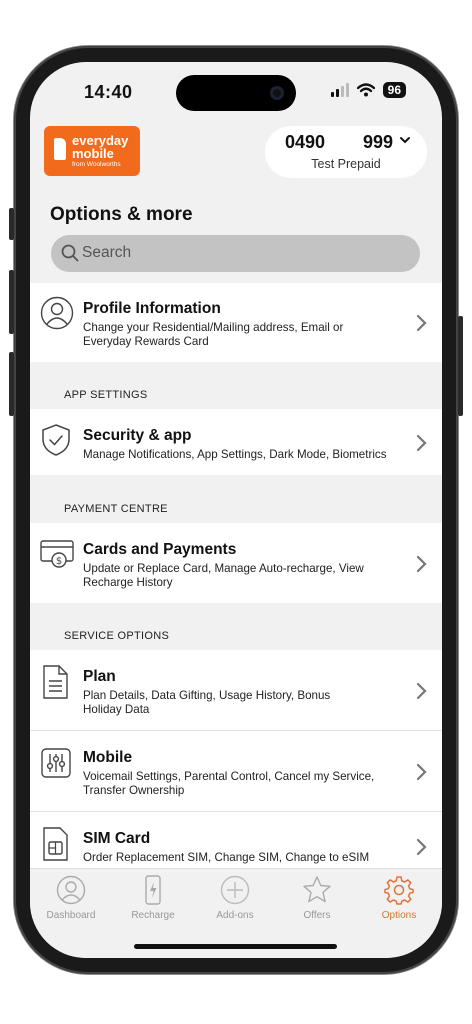  I want to click on security-title: Security & app, so click(137, 435).